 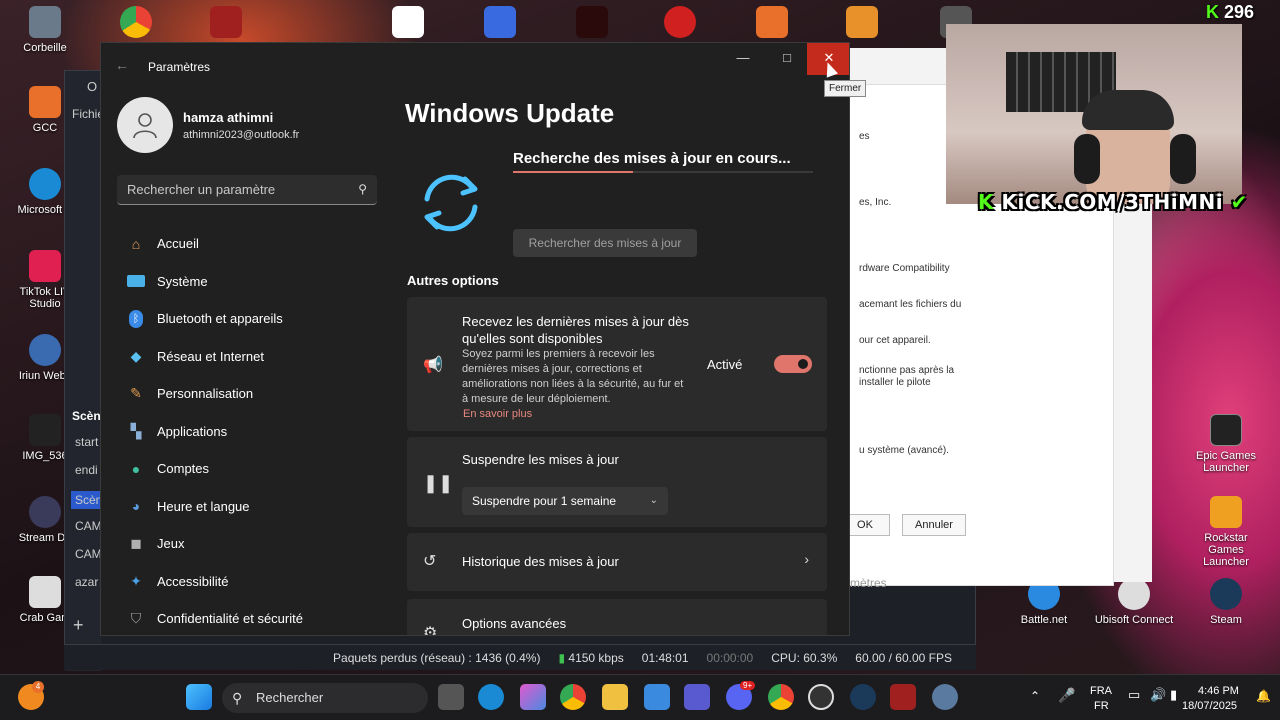 What do you see at coordinates (145, 125) in the screenshot?
I see `avatar` at bounding box center [145, 125].